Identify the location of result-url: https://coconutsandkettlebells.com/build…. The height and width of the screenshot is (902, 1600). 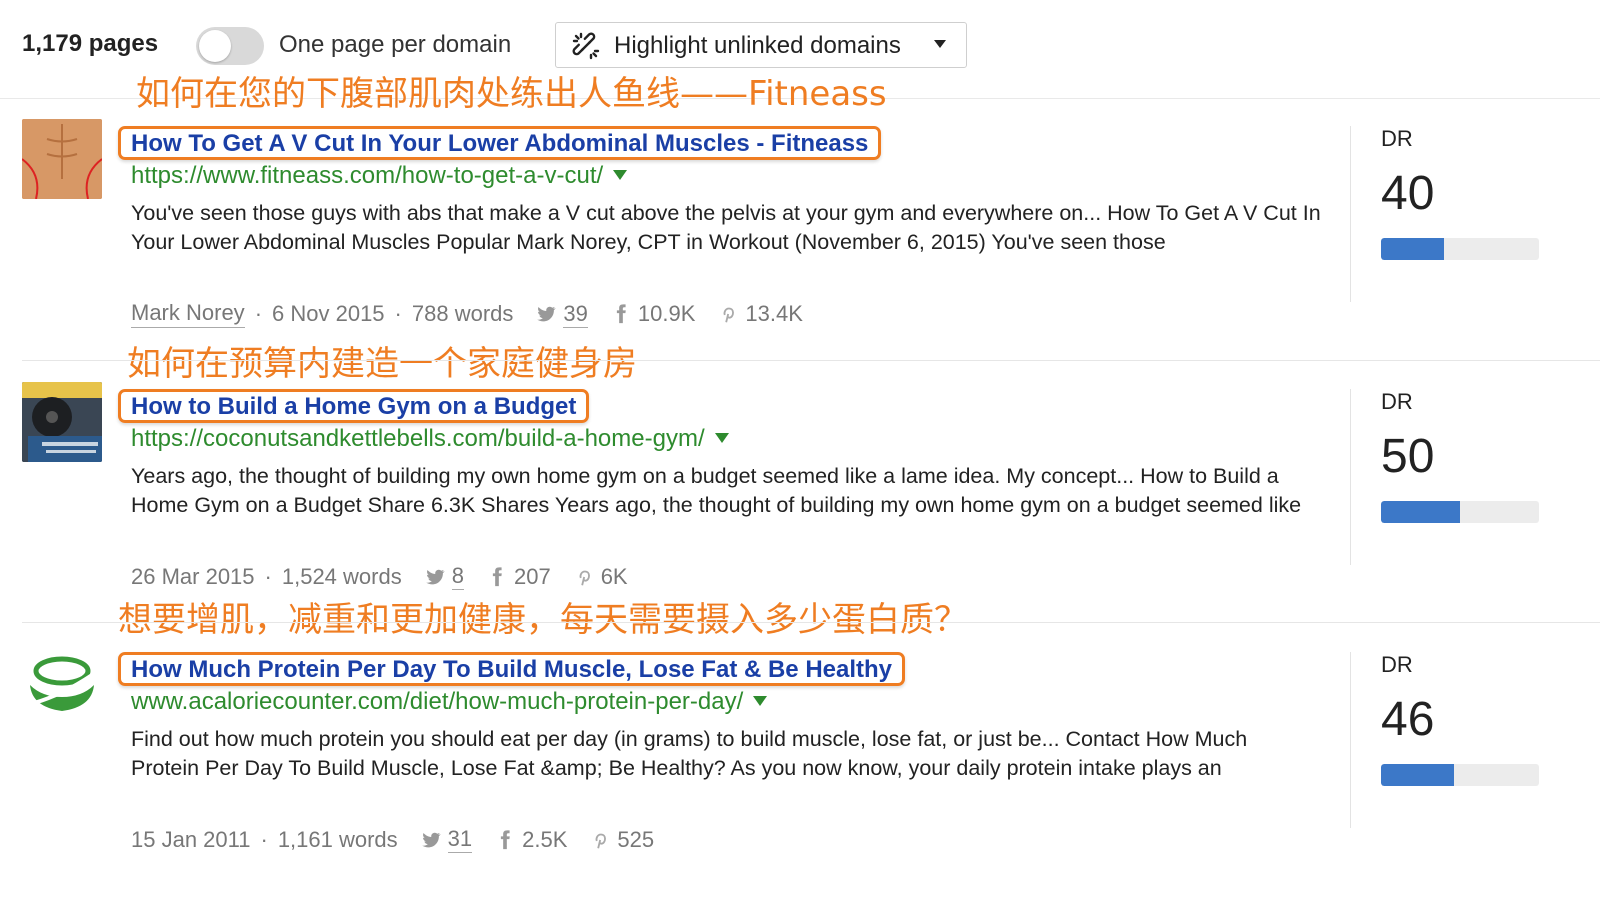
(430, 439).